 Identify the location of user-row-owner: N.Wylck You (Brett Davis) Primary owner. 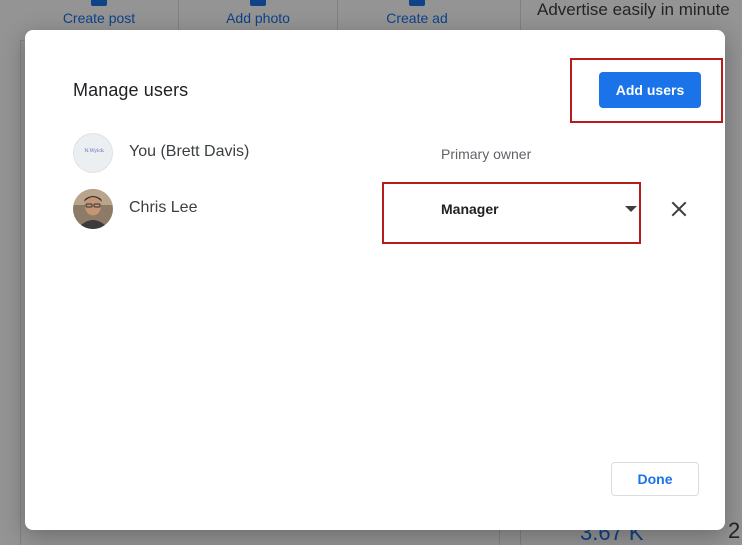
(383, 154).